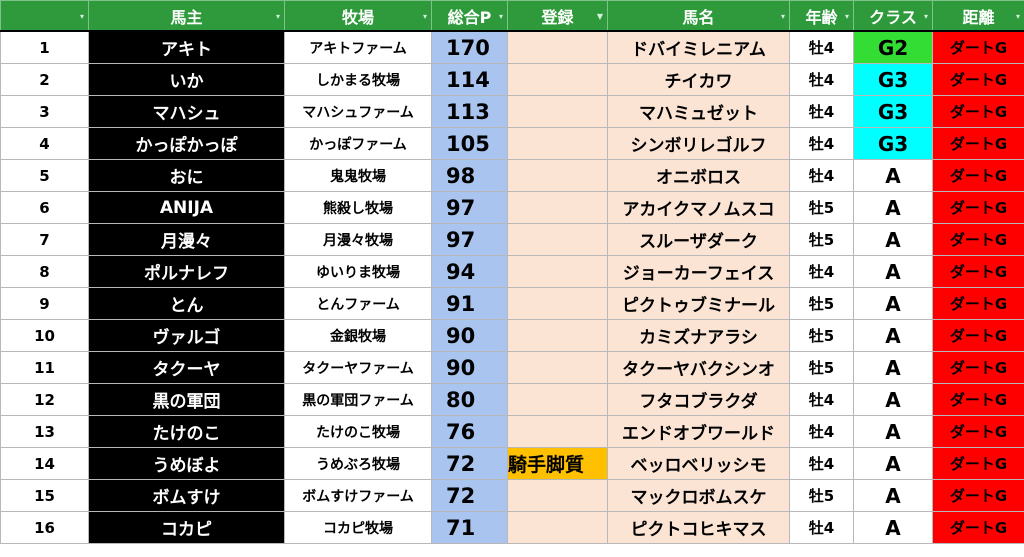 The width and height of the screenshot is (1024, 557). I want to click on rank-cell: 11, so click(44, 367).